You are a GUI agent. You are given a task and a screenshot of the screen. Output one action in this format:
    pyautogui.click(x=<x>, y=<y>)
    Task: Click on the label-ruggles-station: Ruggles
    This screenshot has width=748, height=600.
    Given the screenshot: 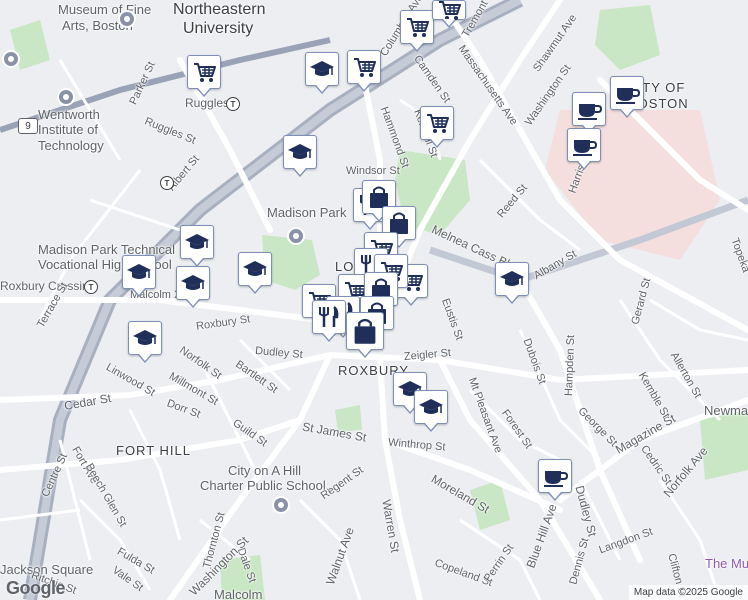 What is the action you would take?
    pyautogui.click(x=207, y=103)
    